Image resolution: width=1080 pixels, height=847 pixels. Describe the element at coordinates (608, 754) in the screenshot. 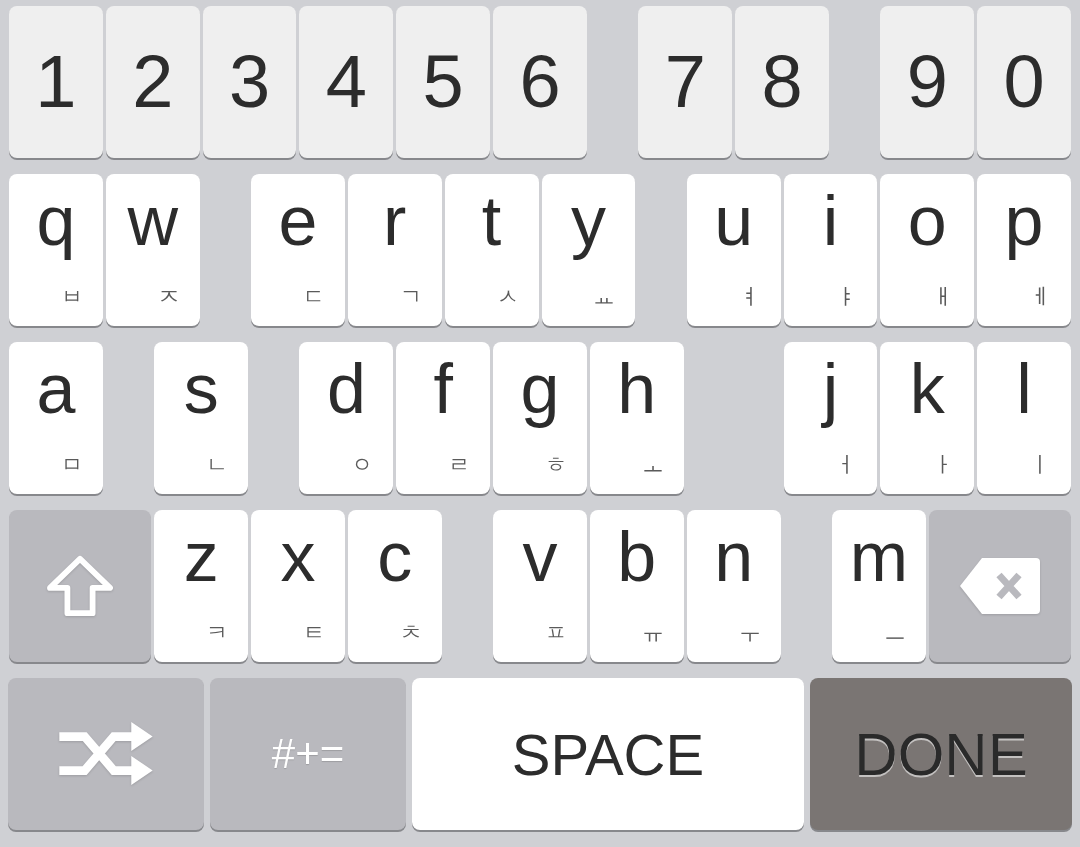

I see `space-key: SPACE` at that location.